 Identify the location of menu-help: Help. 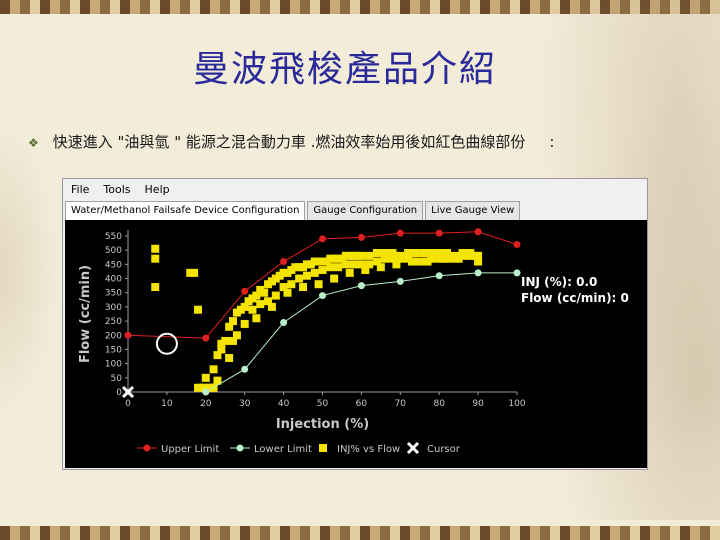
(157, 189).